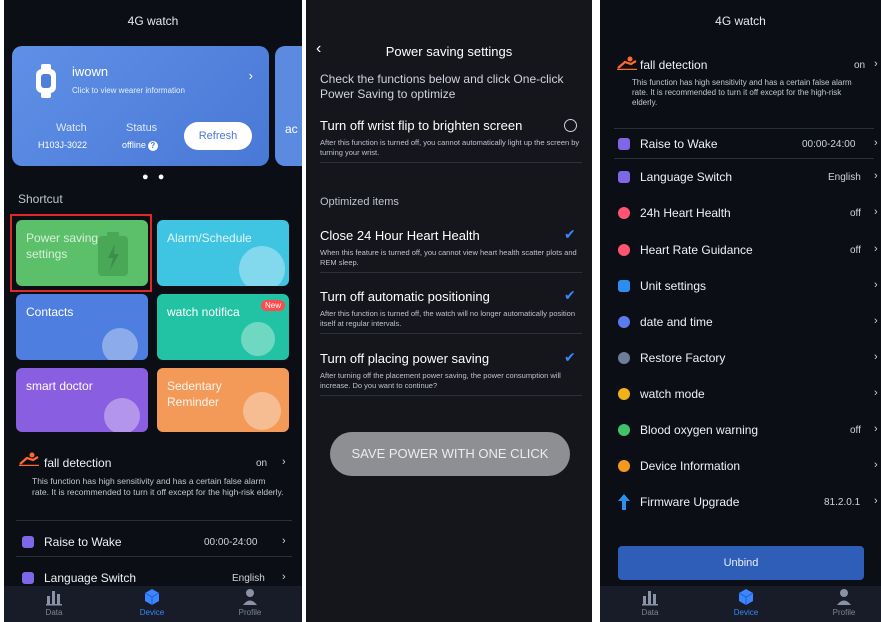  What do you see at coordinates (262, 411) in the screenshot?
I see `seated-person-icon` at bounding box center [262, 411].